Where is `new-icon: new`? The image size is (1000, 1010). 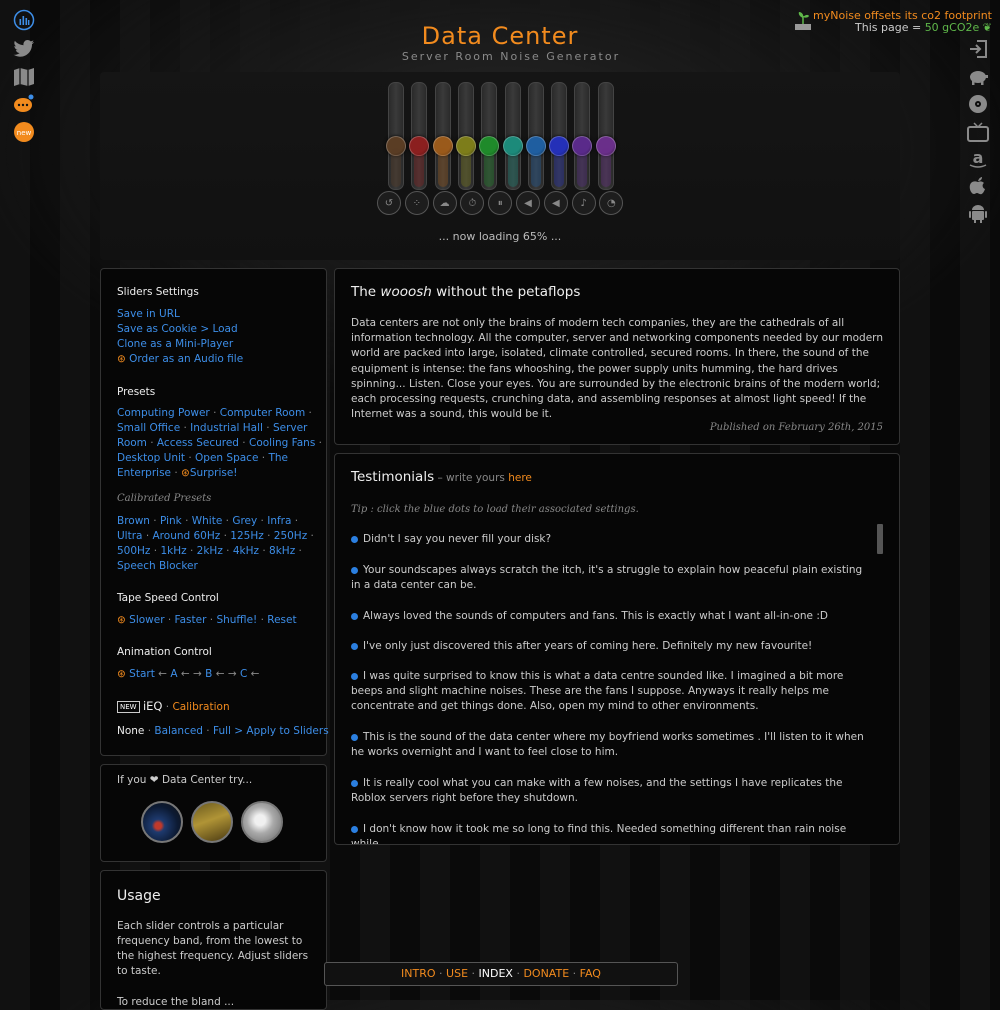 new-icon: new is located at coordinates (24, 132).